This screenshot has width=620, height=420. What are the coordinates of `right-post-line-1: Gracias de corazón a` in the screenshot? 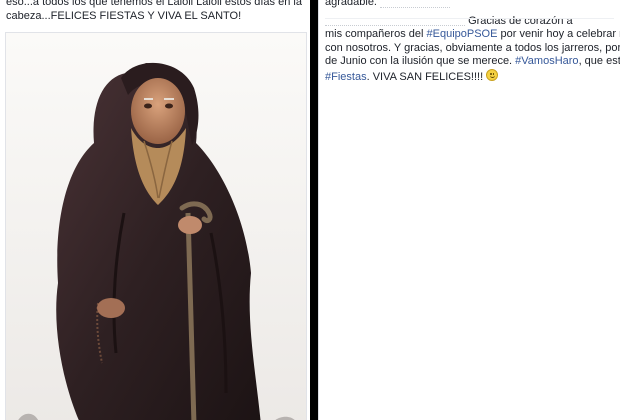 It's located at (472, 22).